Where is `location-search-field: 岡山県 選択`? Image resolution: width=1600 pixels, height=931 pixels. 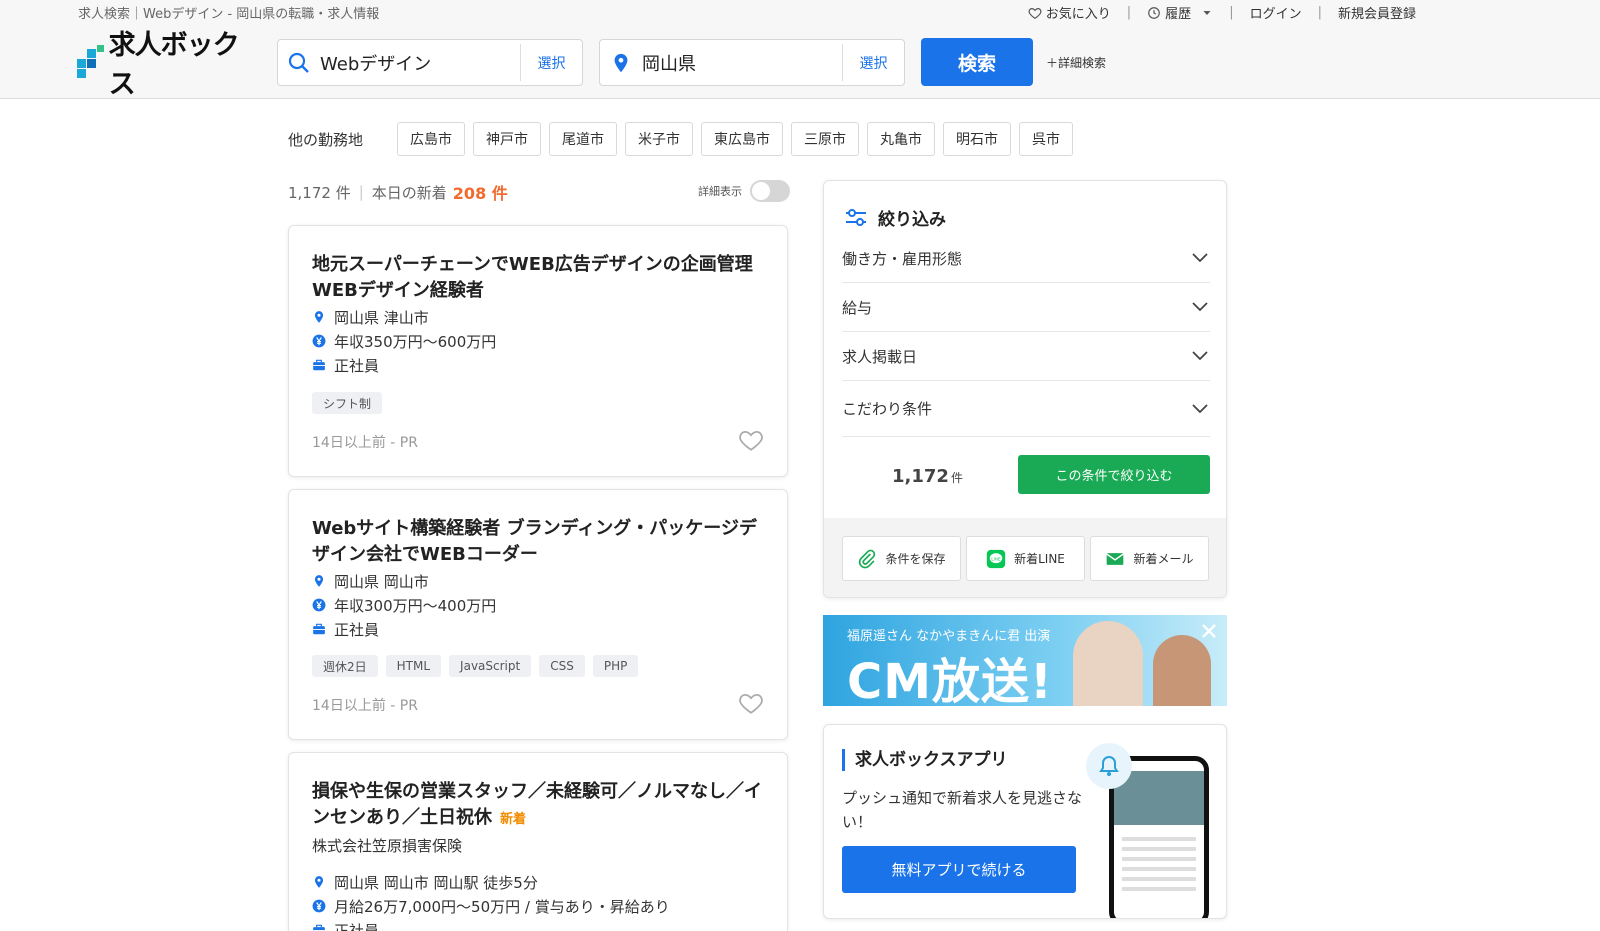 location-search-field: 岡山県 選択 is located at coordinates (752, 62).